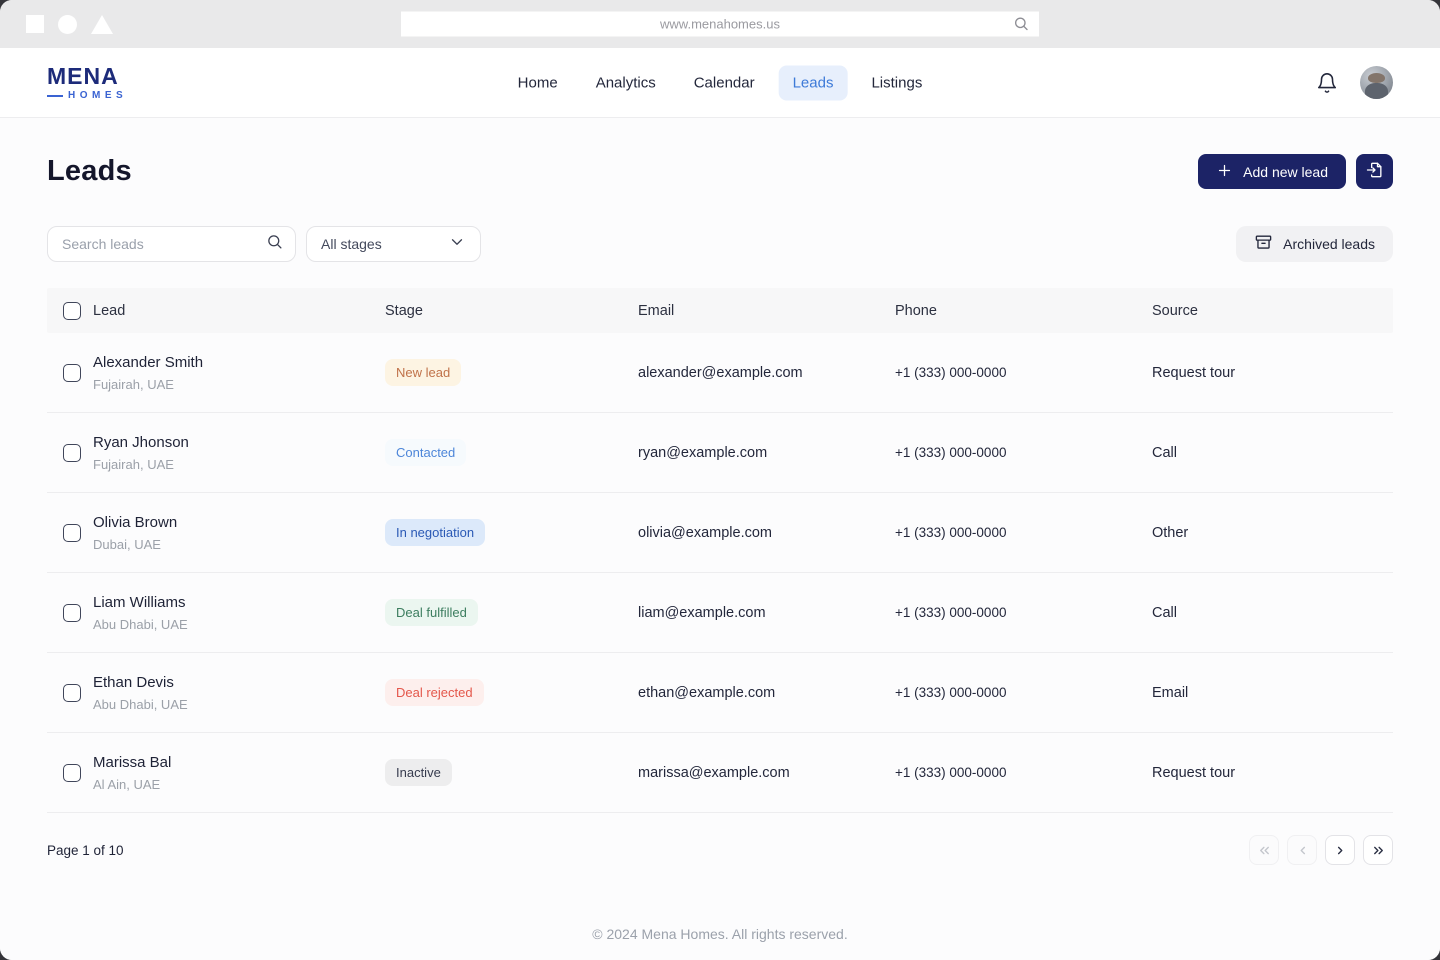 The width and height of the screenshot is (1440, 960). I want to click on copyright-text: © 2024 Mena Homes. All rights reserved., so click(720, 934).